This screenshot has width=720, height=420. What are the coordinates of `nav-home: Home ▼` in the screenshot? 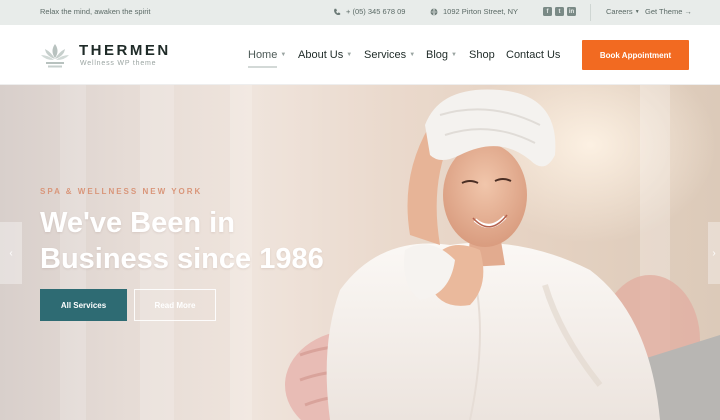 It's located at (267, 55).